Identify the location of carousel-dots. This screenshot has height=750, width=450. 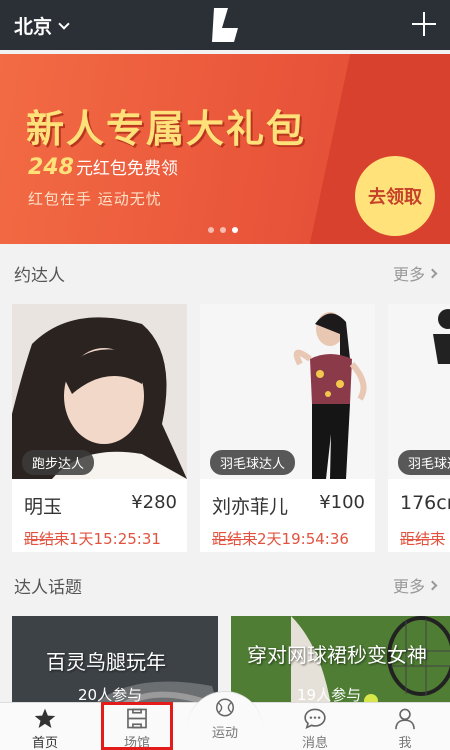
(223, 230).